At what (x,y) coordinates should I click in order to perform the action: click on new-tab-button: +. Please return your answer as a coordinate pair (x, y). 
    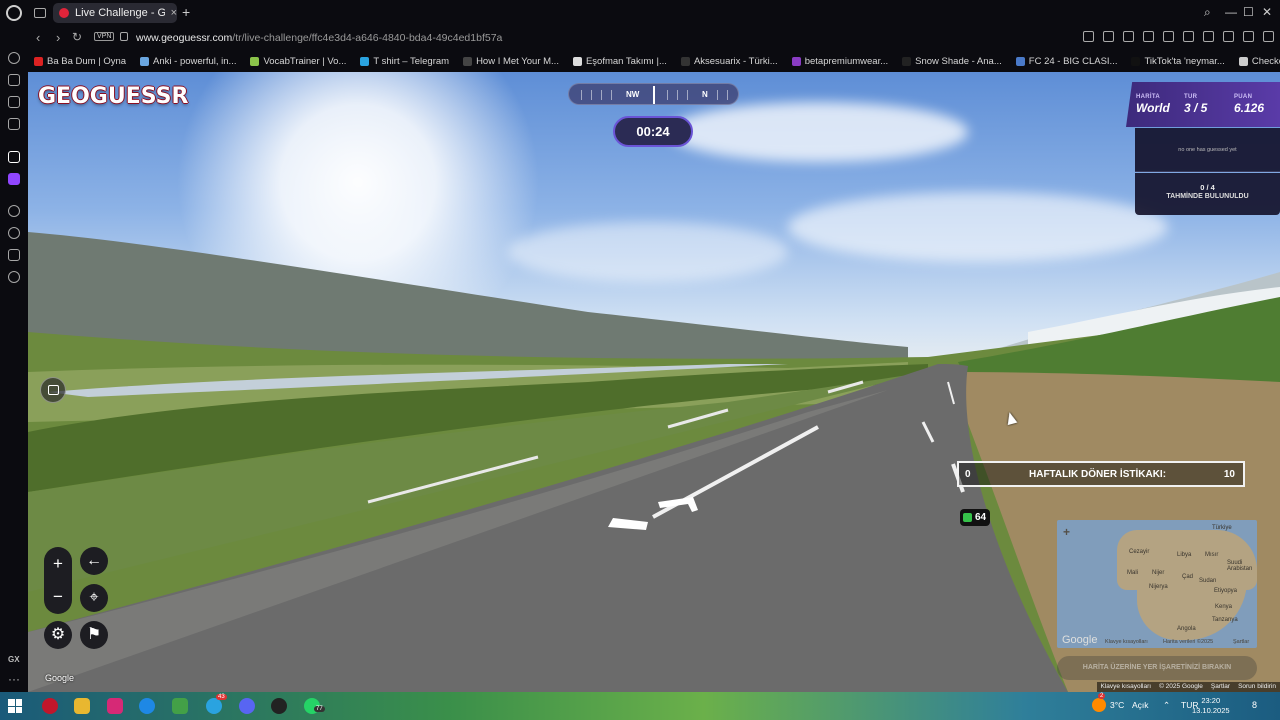
    Looking at the image, I should click on (186, 12).